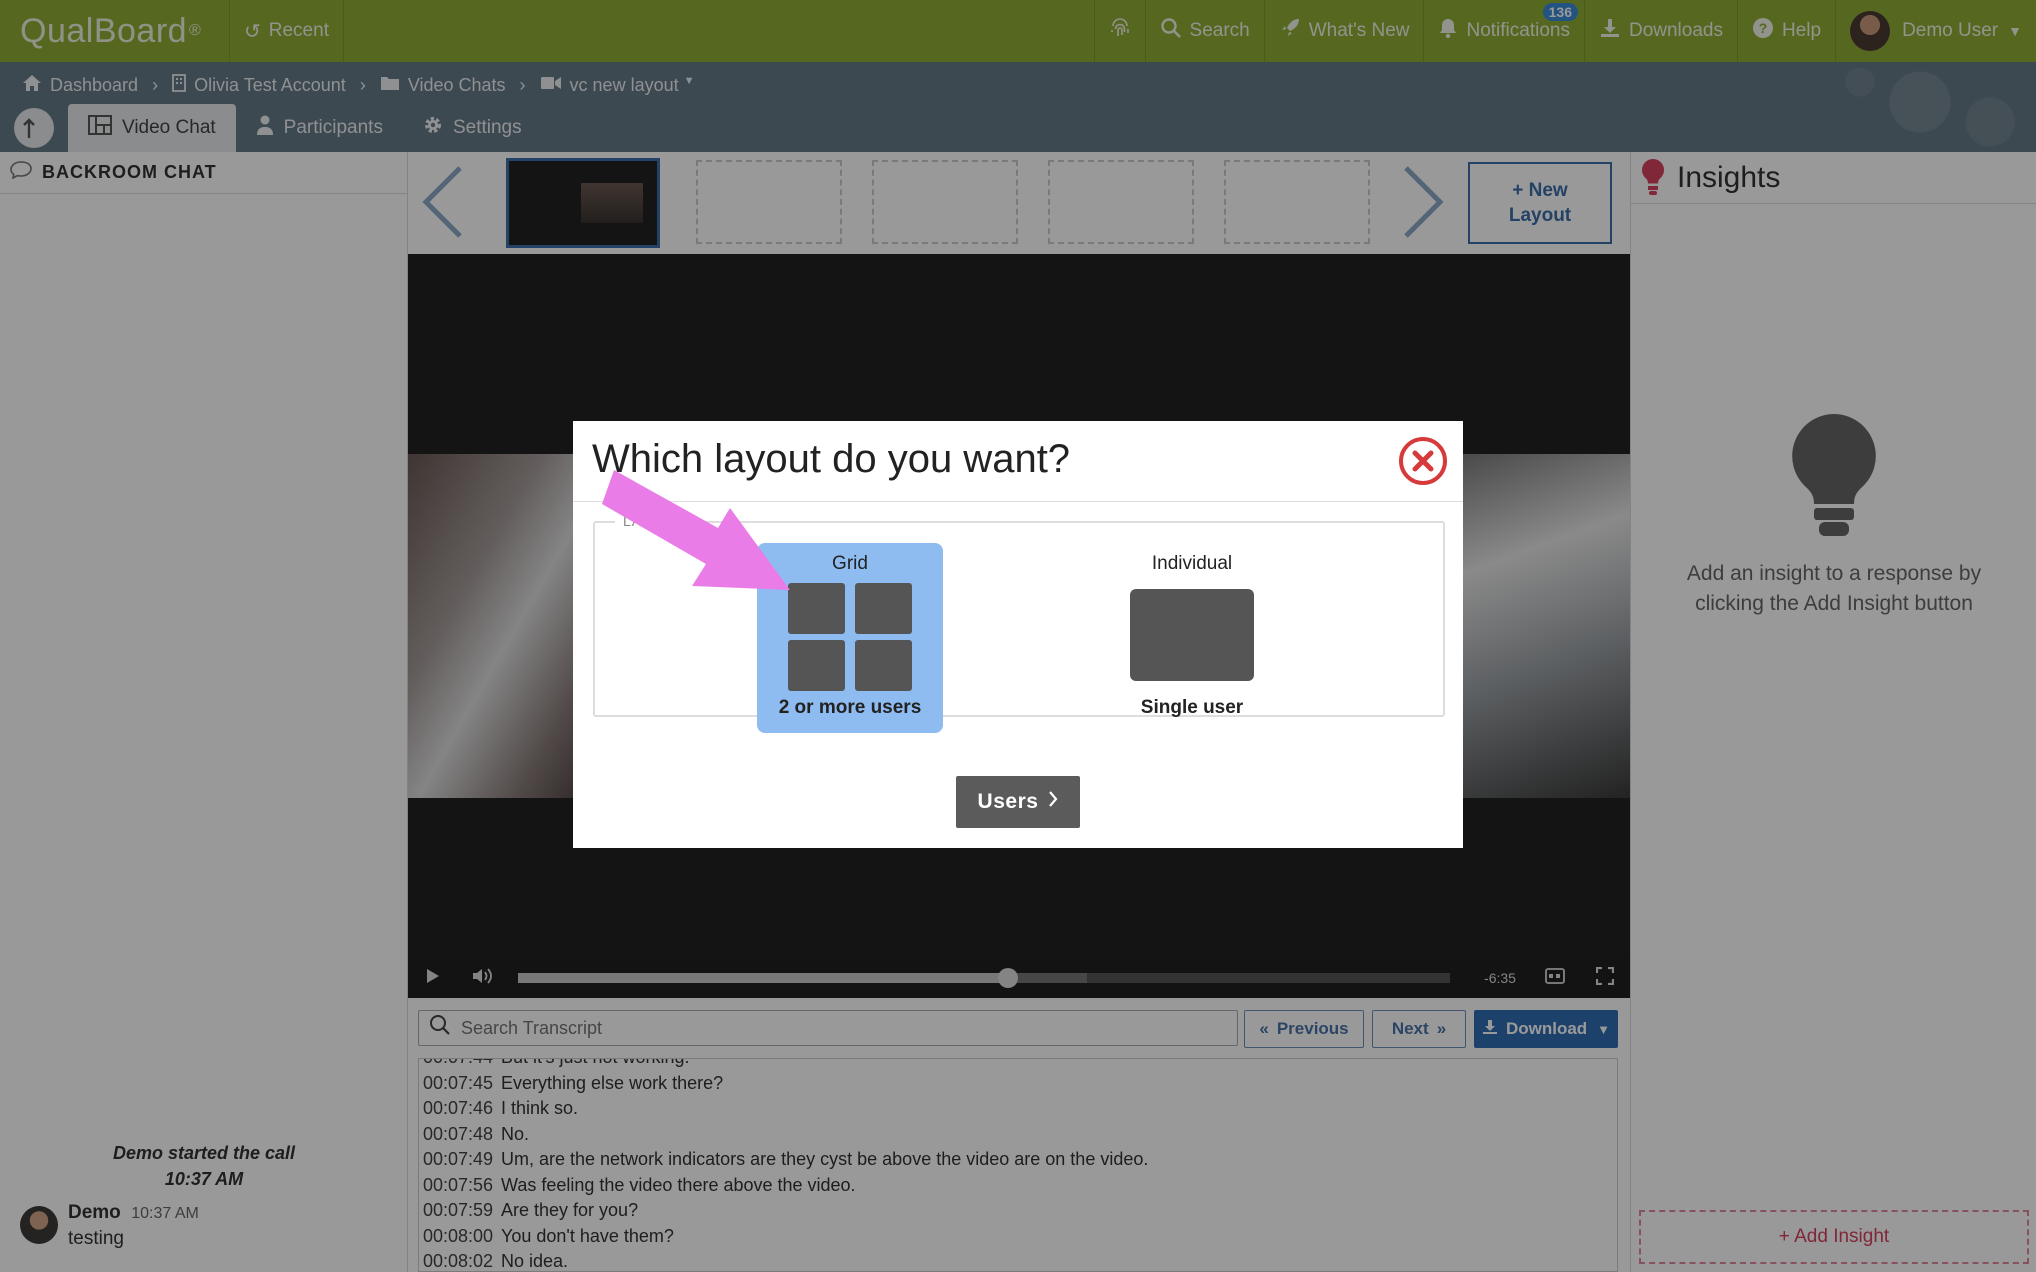 The image size is (2036, 1272). I want to click on grid-layout-icon, so click(850, 637).